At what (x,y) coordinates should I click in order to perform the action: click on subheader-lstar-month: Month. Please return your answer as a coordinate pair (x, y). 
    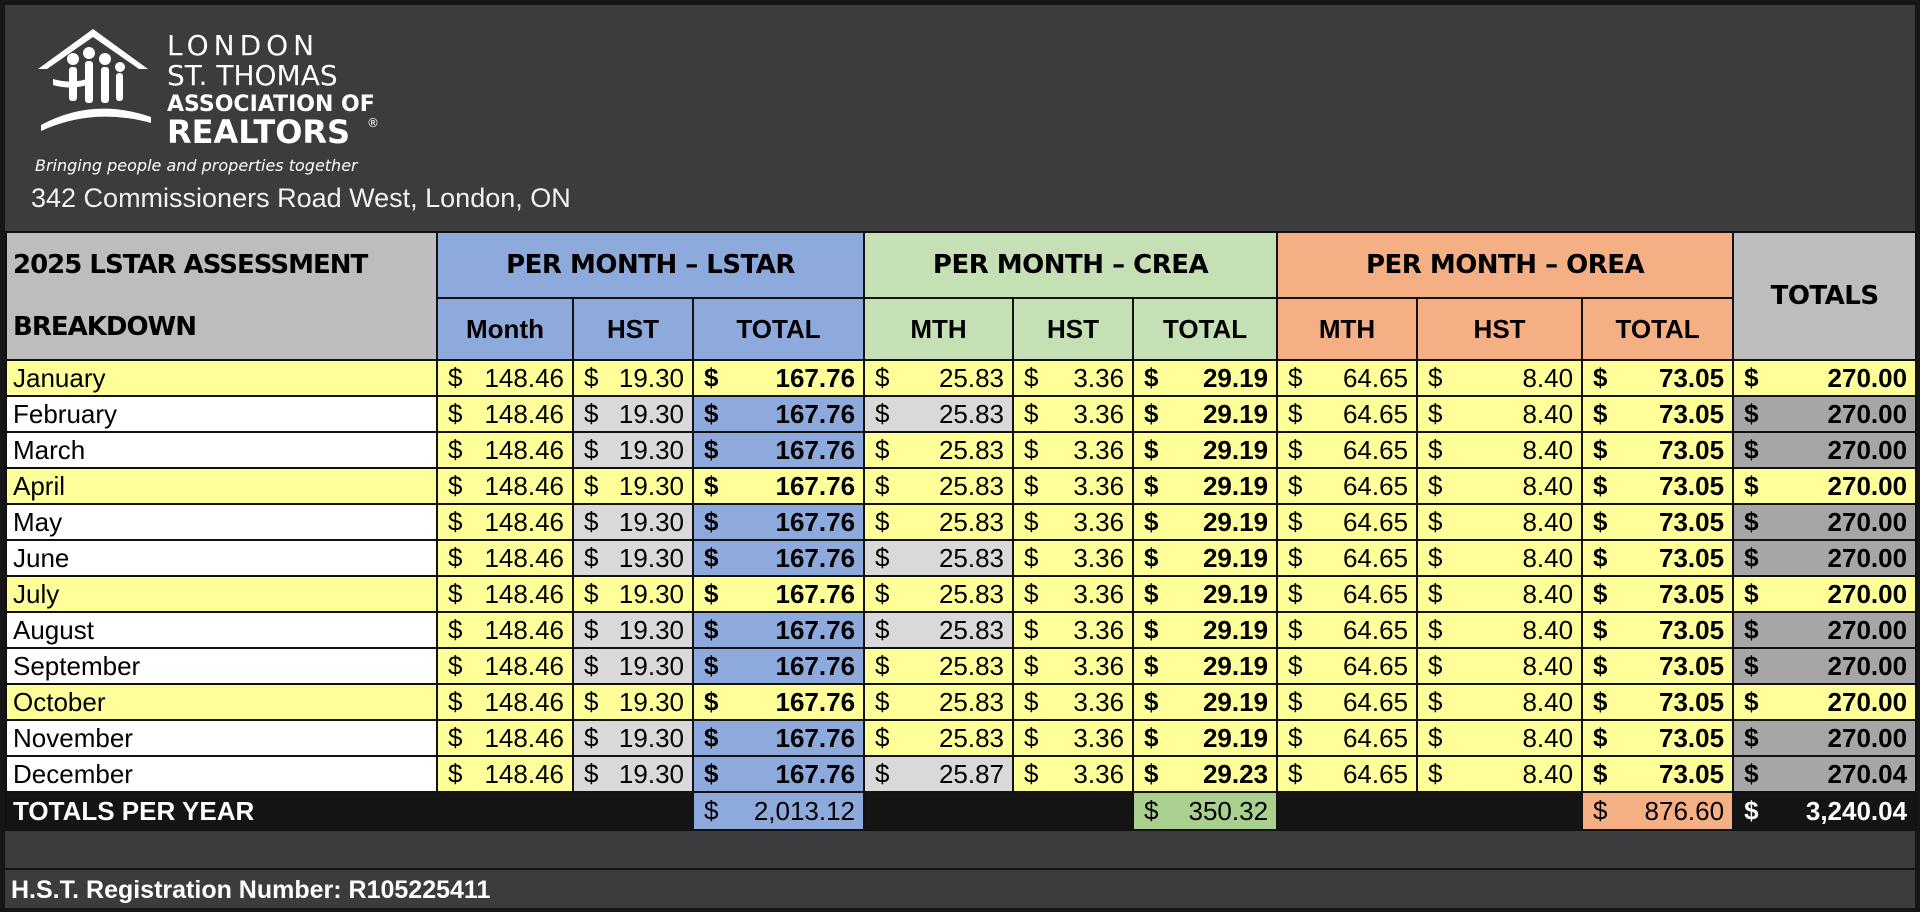
    Looking at the image, I should click on (505, 329).